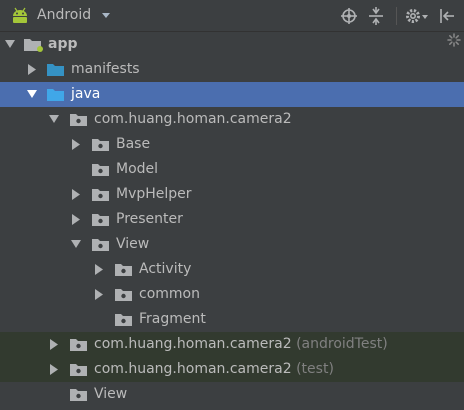 This screenshot has width=464, height=410. Describe the element at coordinates (232, 69) in the screenshot. I see `tree-node-manifests: manifests` at that location.